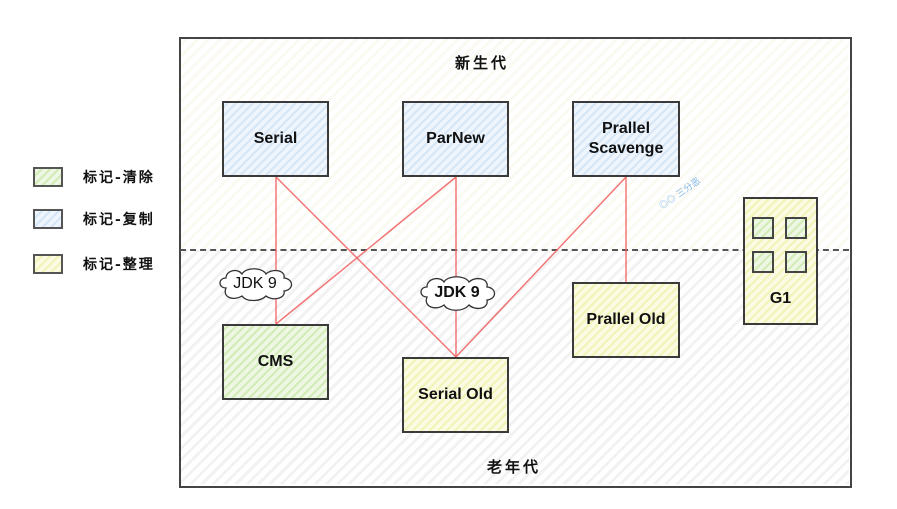 Image resolution: width=897 pixels, height=509 pixels. What do you see at coordinates (482, 63) in the screenshot?
I see `young-generation-title: 新生代` at bounding box center [482, 63].